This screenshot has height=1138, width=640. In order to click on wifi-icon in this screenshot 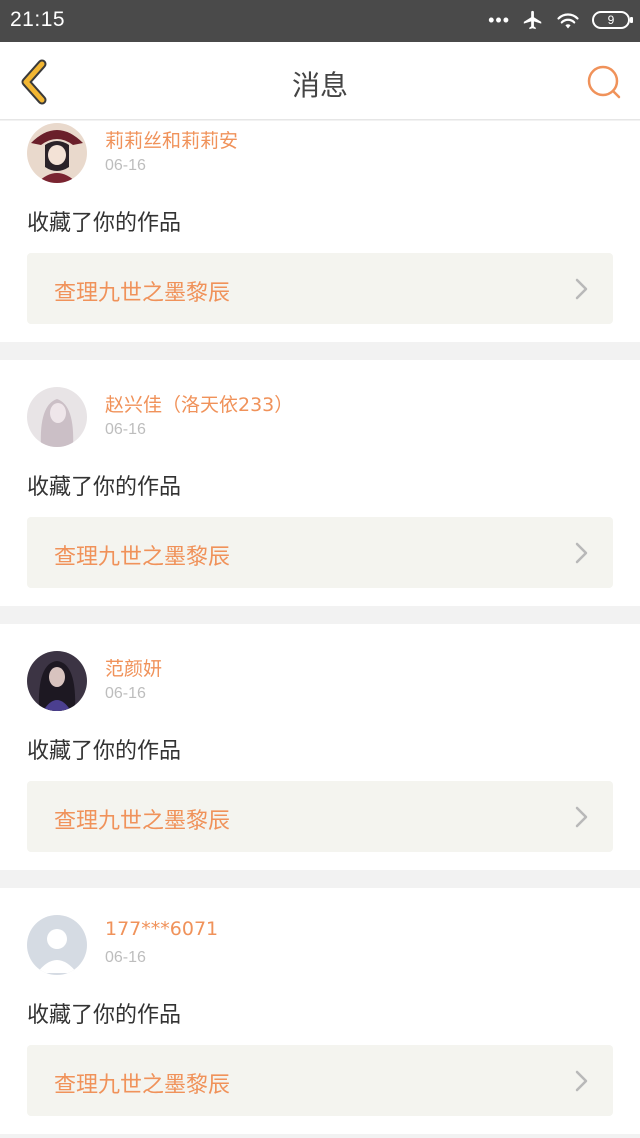, I will do `click(568, 21)`.